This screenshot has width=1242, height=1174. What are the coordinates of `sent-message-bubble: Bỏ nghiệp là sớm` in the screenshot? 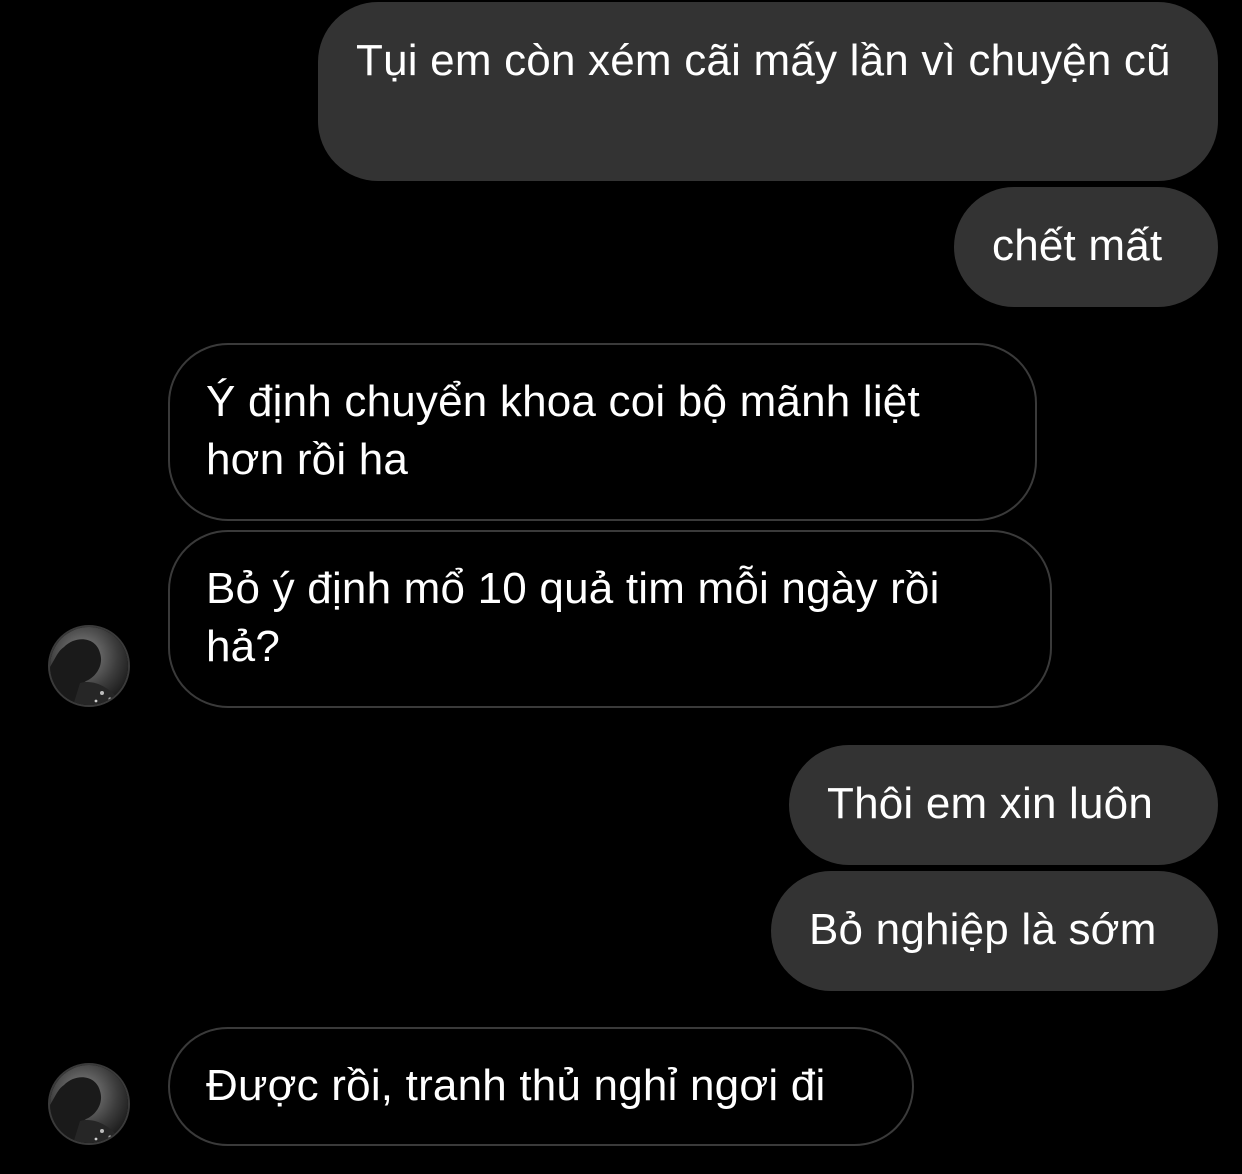 It's located at (994, 931).